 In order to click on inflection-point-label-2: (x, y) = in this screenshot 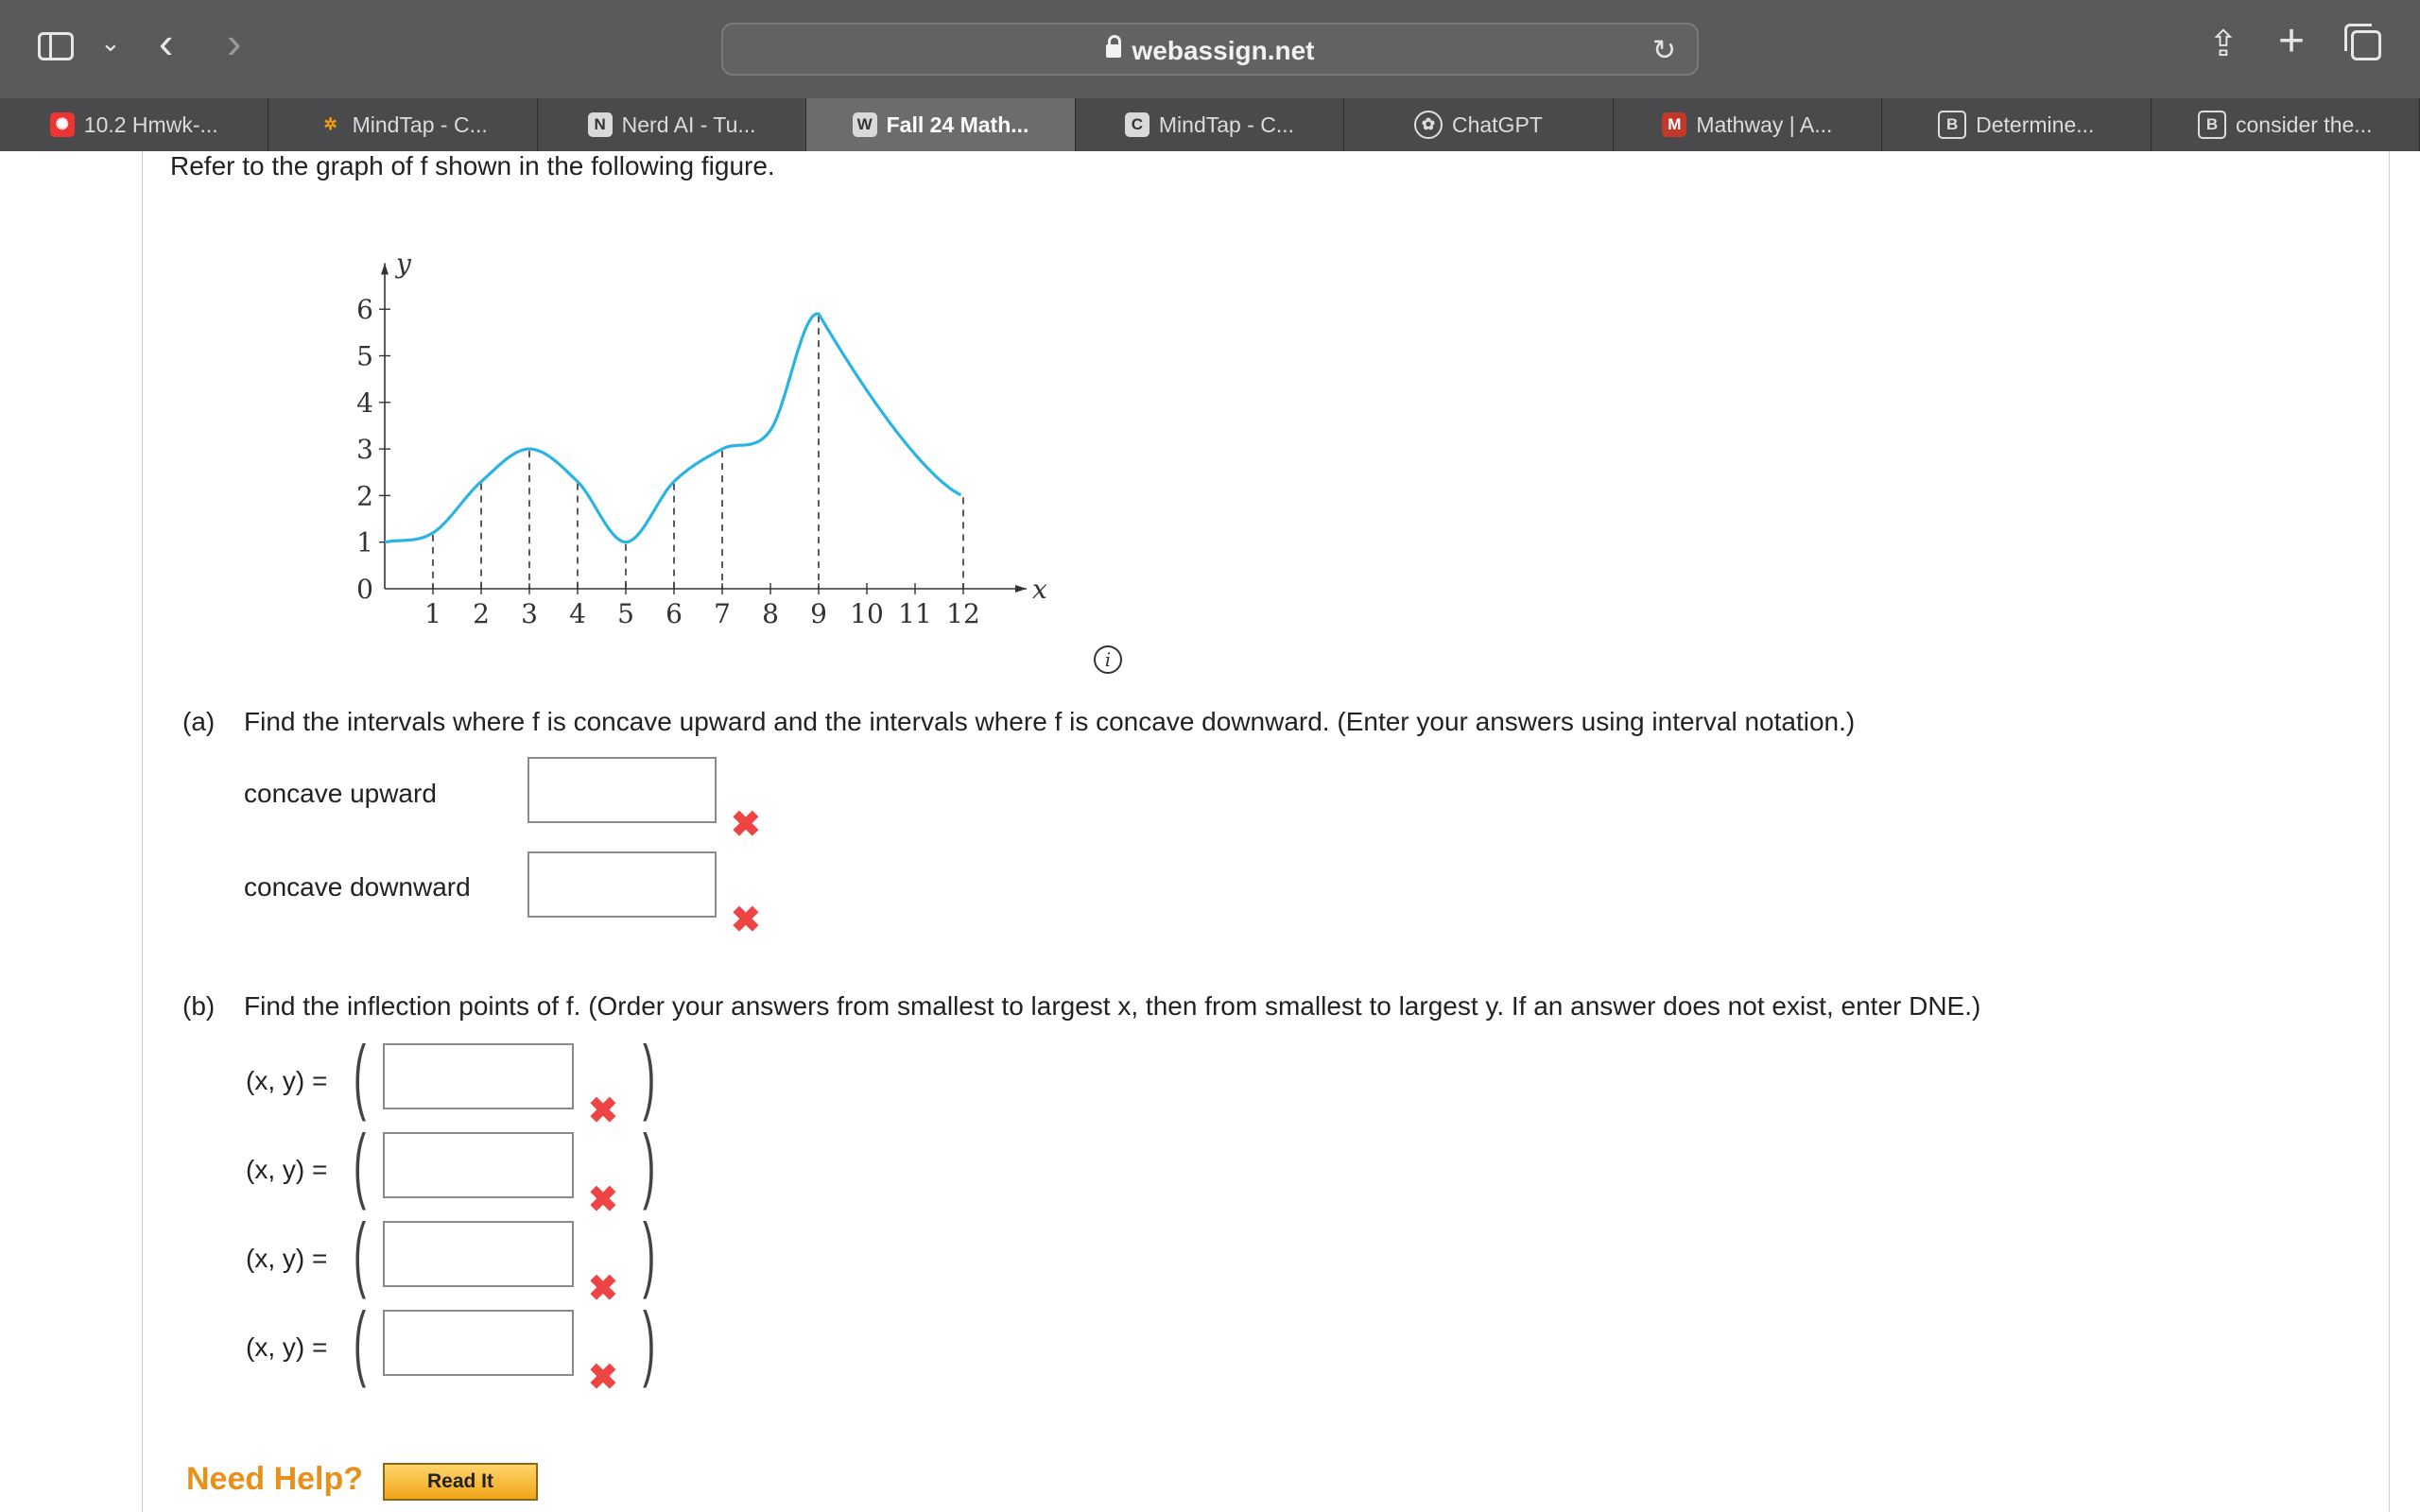, I will do `click(287, 1169)`.